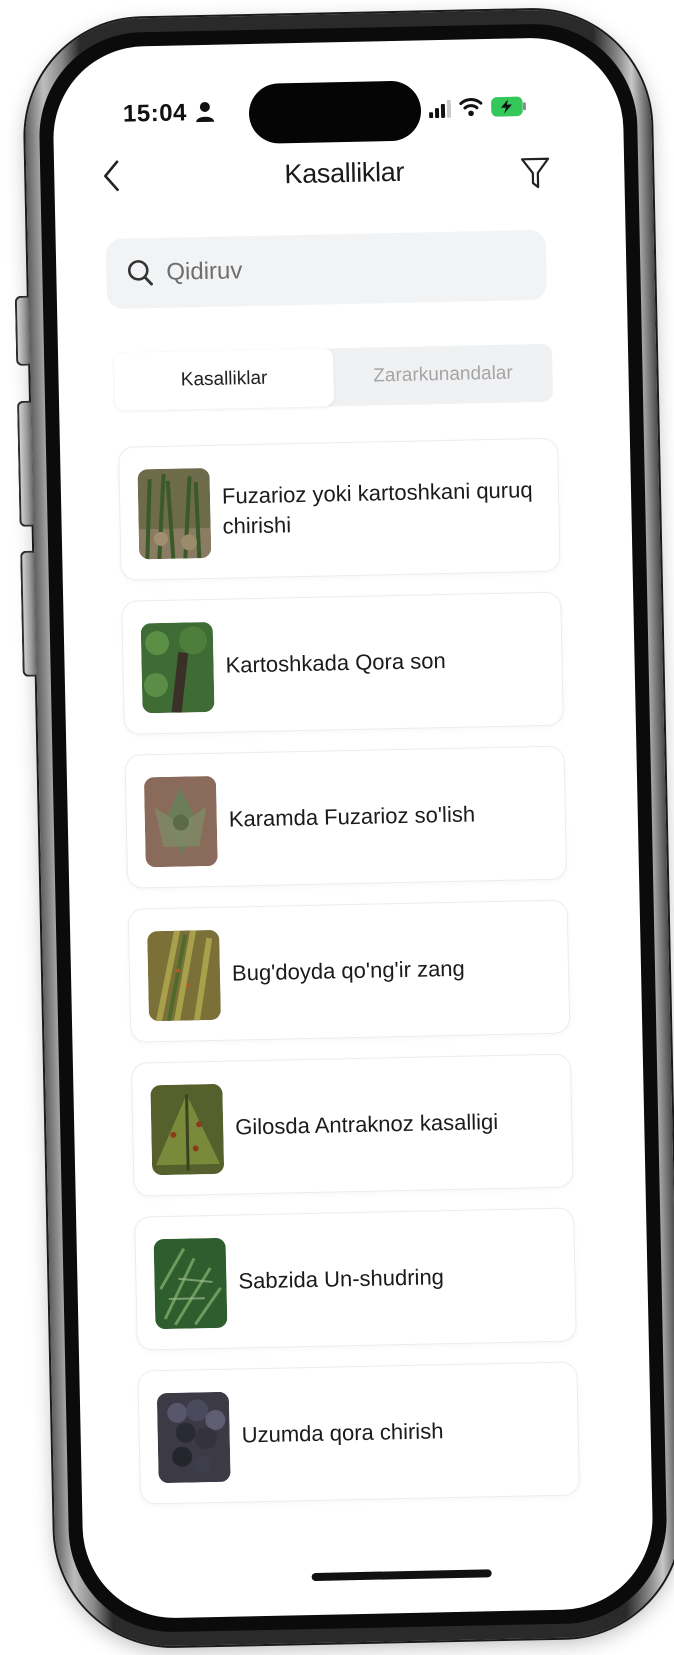 The width and height of the screenshot is (674, 1655). Describe the element at coordinates (535, 173) in the screenshot. I see `filter-icon` at that location.